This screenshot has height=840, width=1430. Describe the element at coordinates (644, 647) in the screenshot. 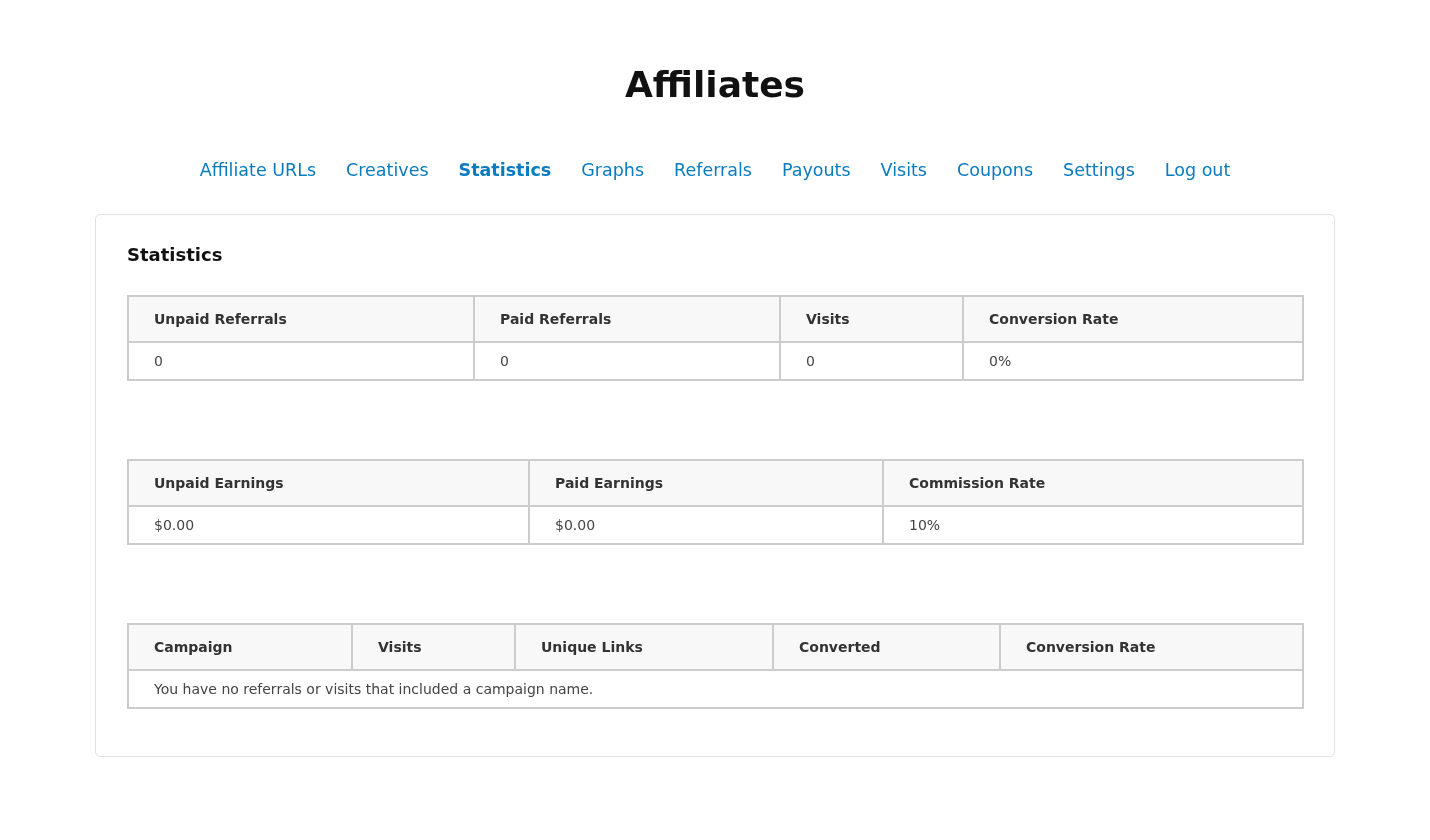

I see `column-header: Unique Links` at that location.